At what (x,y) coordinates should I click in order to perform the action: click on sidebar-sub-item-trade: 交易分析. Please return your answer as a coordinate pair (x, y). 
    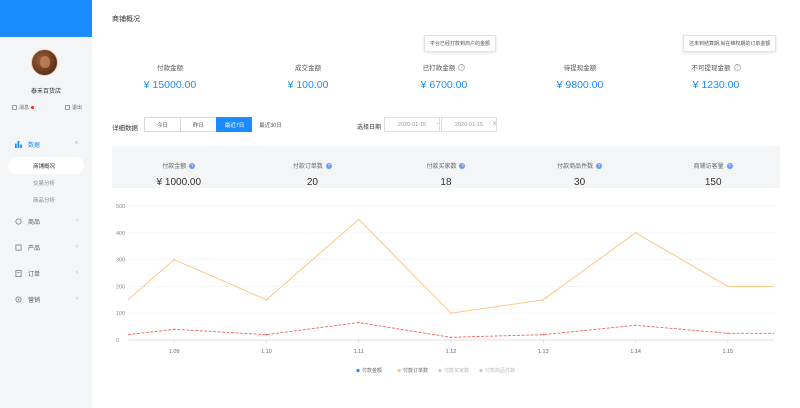
    Looking at the image, I should click on (46, 182).